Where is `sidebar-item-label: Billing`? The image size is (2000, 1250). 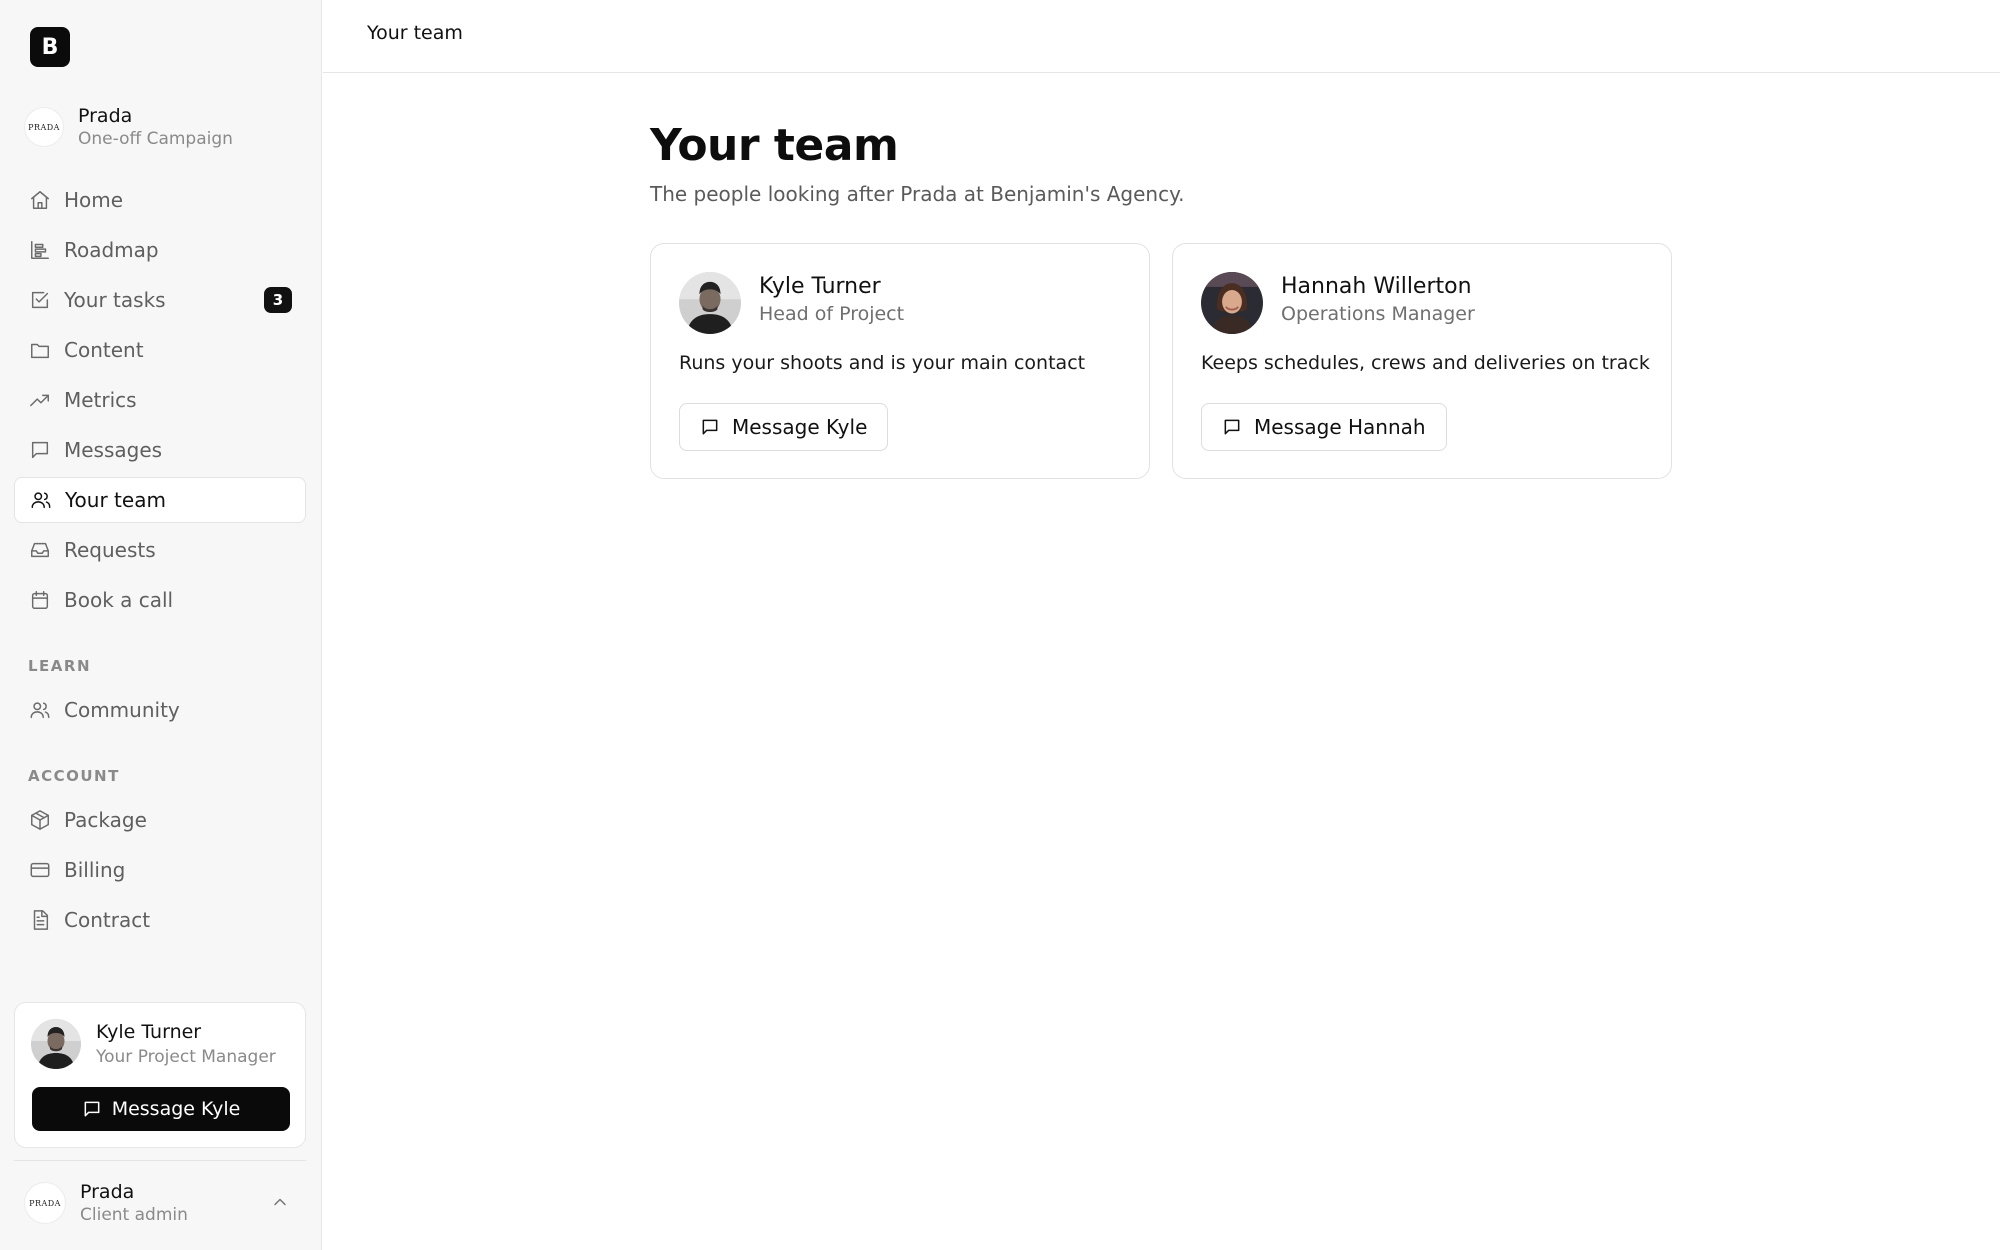
sidebar-item-label: Billing is located at coordinates (95, 870).